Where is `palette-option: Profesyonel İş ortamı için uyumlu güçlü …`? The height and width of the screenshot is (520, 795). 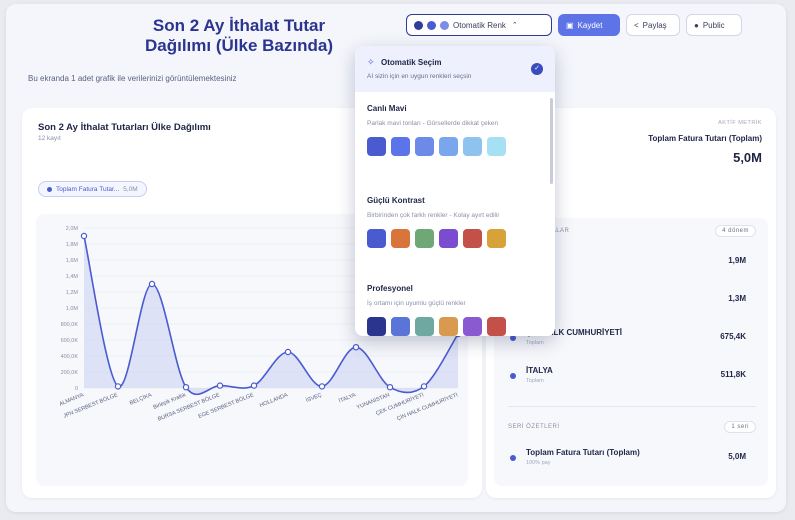 palette-option: Profesyonel İş ortamı için uyumlu güçlü … is located at coordinates (456, 310).